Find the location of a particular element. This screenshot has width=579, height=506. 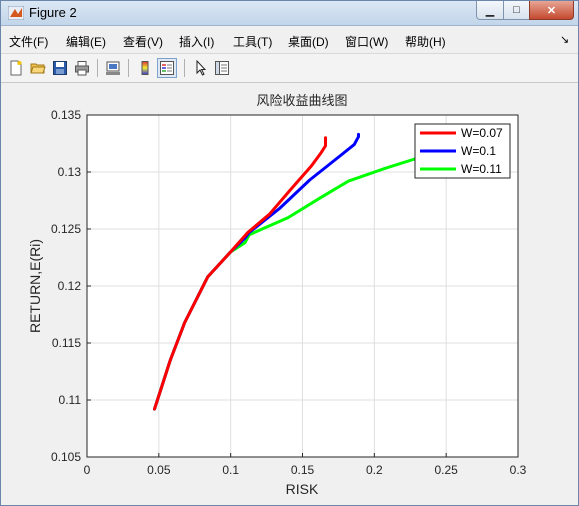

chart-title: 风险收益曲线图 is located at coordinates (301, 100).